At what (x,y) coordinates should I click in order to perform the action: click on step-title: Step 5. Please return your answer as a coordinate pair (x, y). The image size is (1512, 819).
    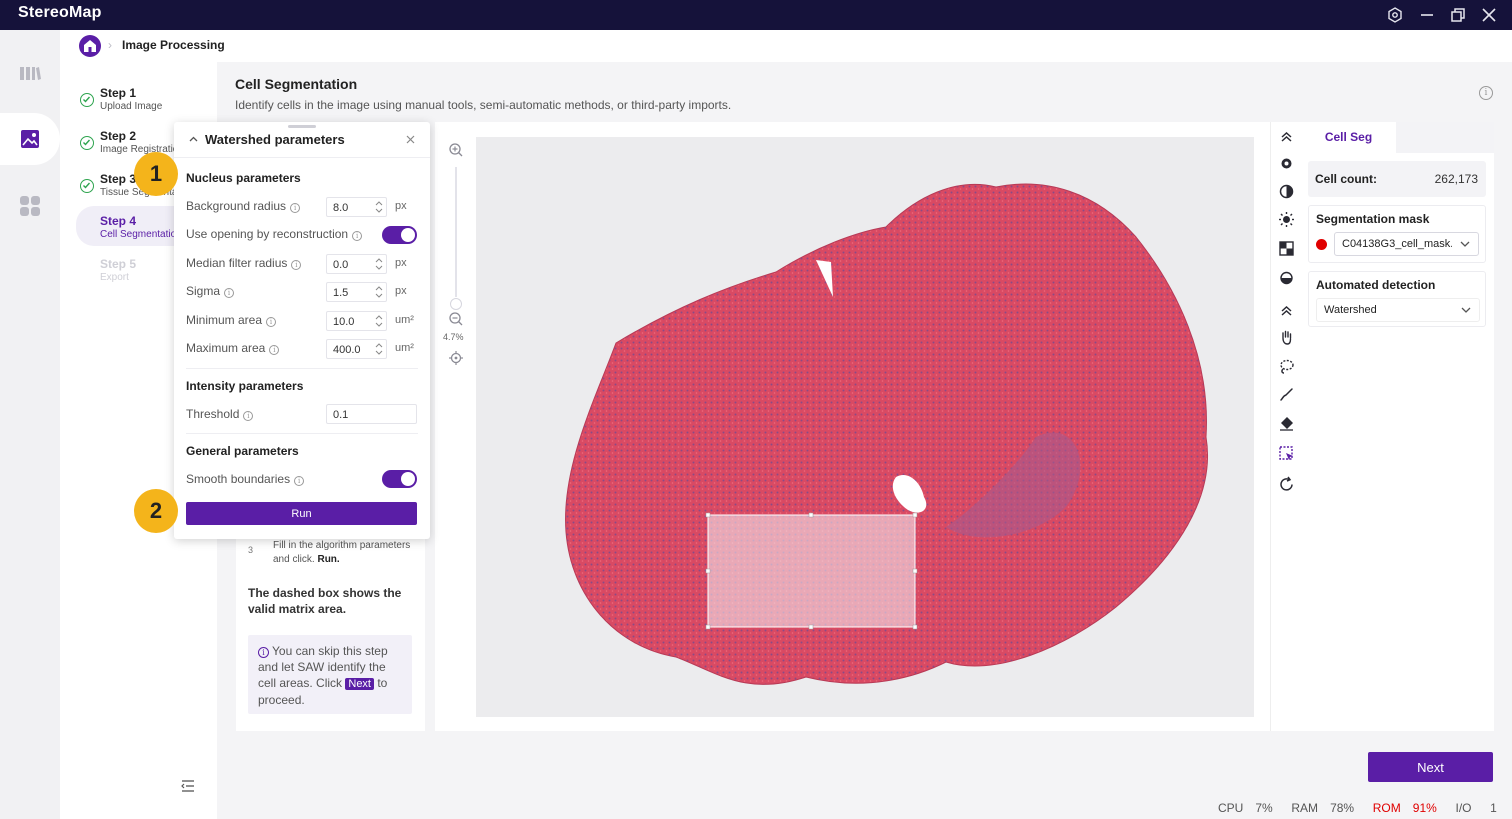
    Looking at the image, I should click on (118, 264).